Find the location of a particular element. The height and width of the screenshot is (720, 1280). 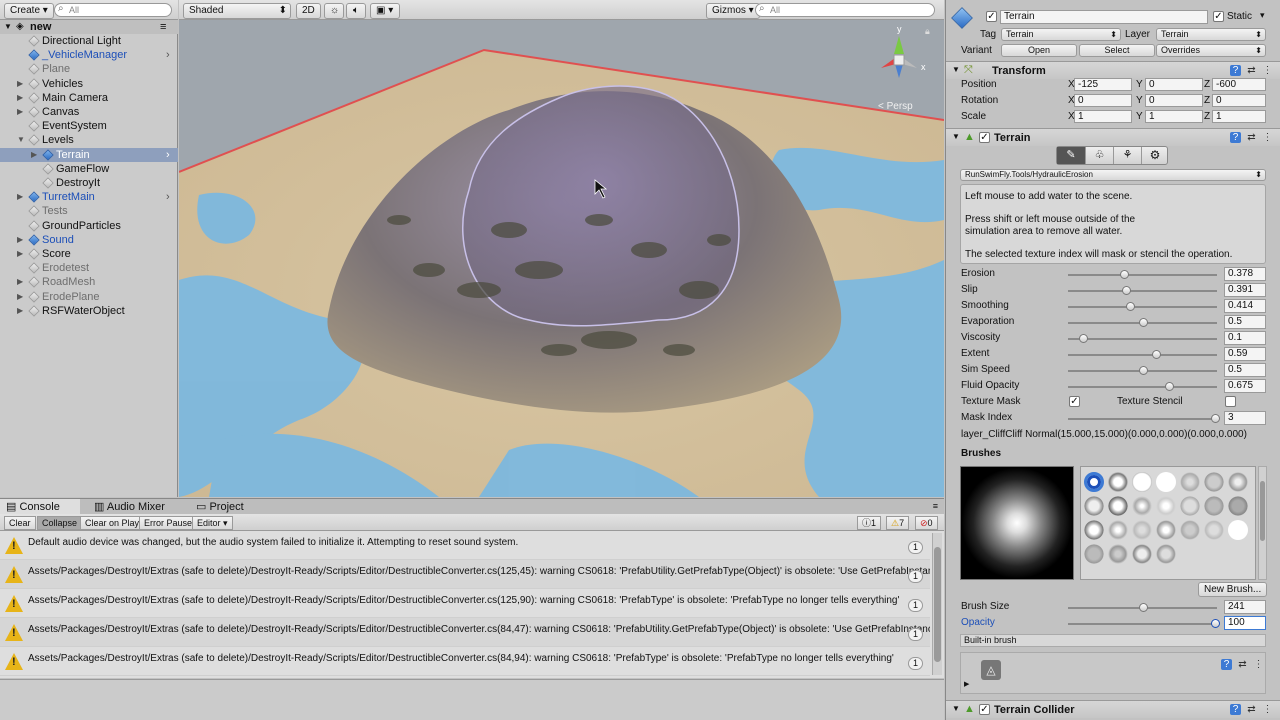

transform-z-input: 1 is located at coordinates (1239, 116).